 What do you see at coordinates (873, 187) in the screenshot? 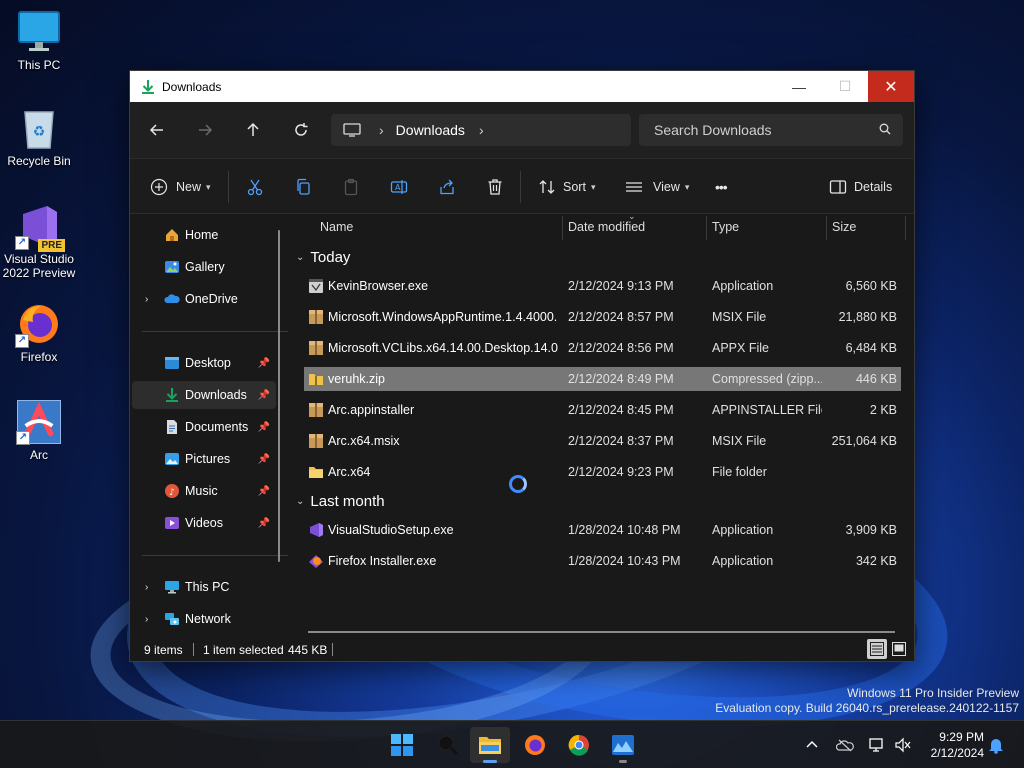
I see `details-label: Details` at bounding box center [873, 187].